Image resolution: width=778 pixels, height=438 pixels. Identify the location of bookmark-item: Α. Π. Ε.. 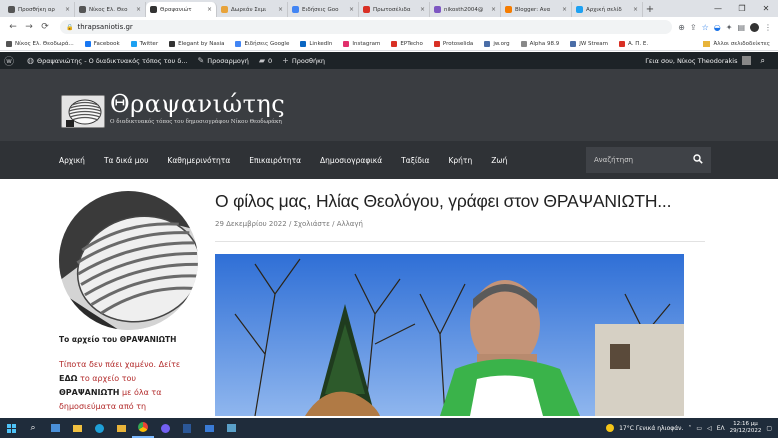
(633, 43).